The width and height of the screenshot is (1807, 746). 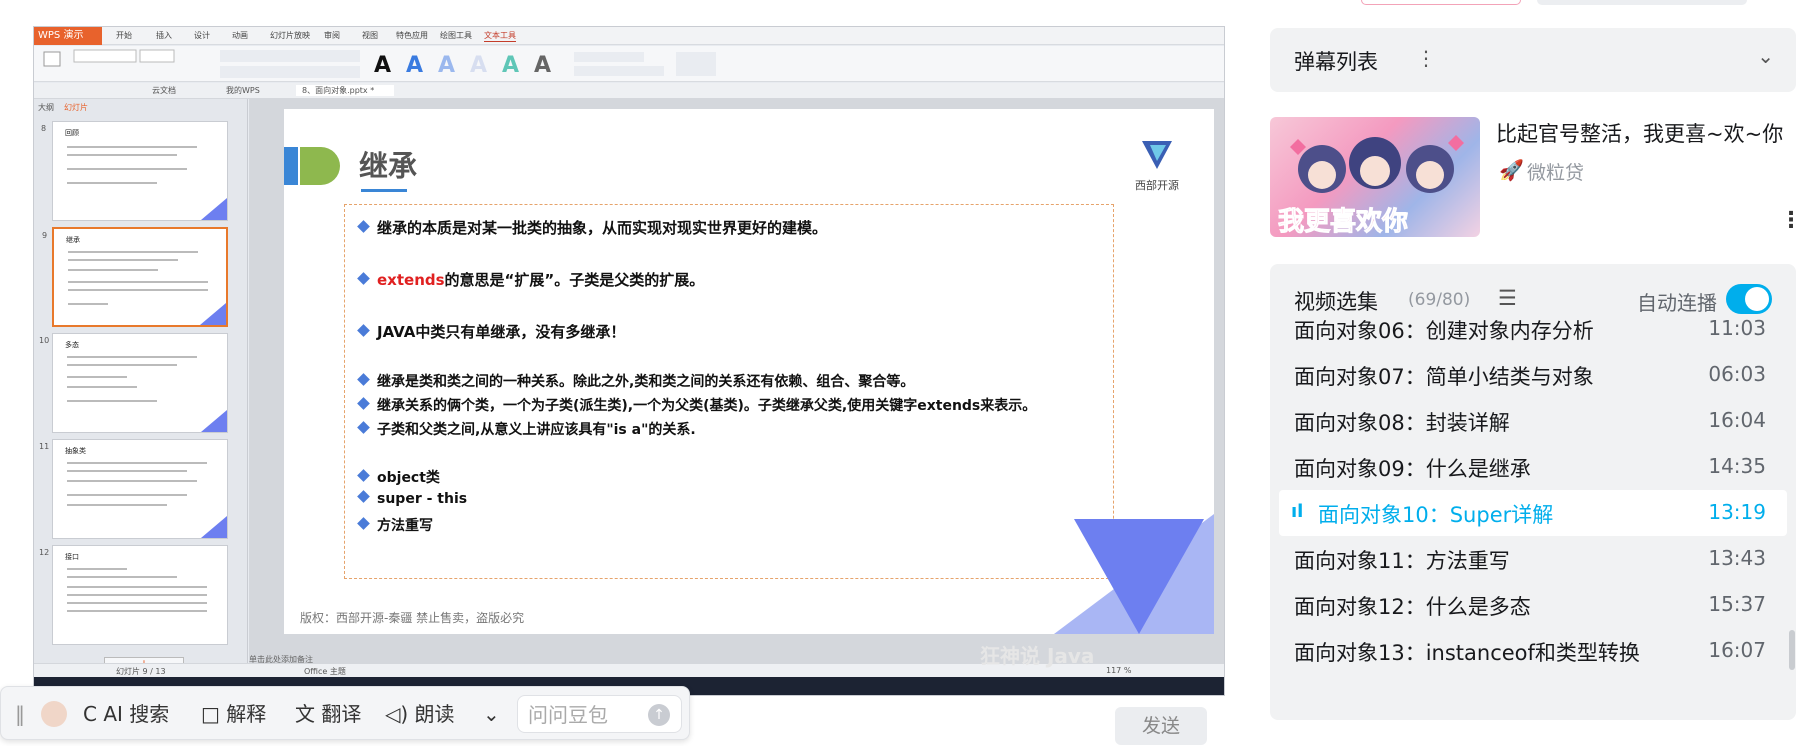 I want to click on thumb-number: 12, so click(x=44, y=552).